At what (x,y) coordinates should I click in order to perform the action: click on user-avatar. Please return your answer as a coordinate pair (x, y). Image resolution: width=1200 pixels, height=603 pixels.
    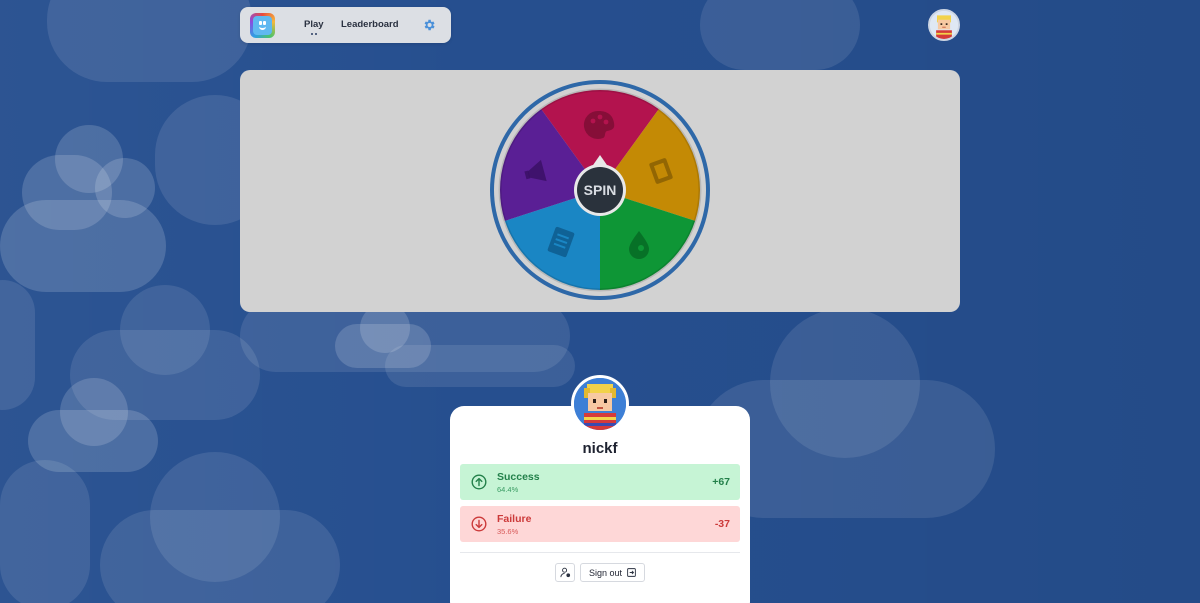
    Looking at the image, I should click on (944, 25).